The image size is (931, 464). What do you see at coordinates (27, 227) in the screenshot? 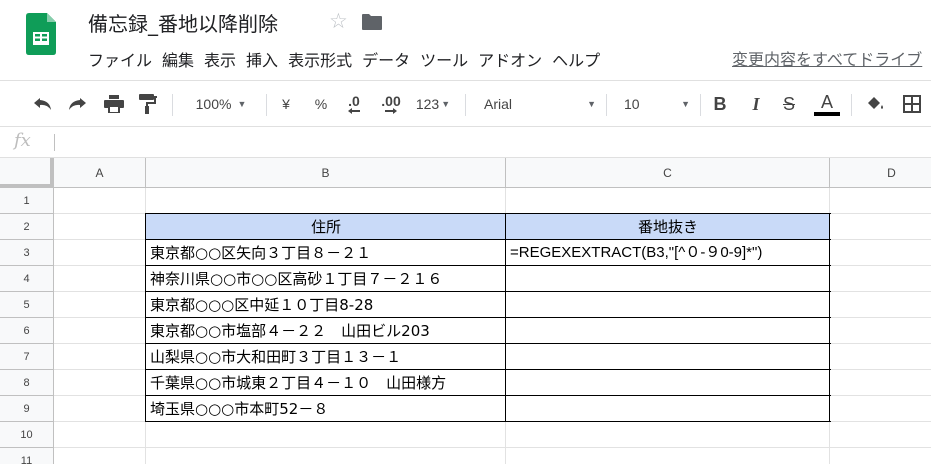
I see `row-header-2: 2` at bounding box center [27, 227].